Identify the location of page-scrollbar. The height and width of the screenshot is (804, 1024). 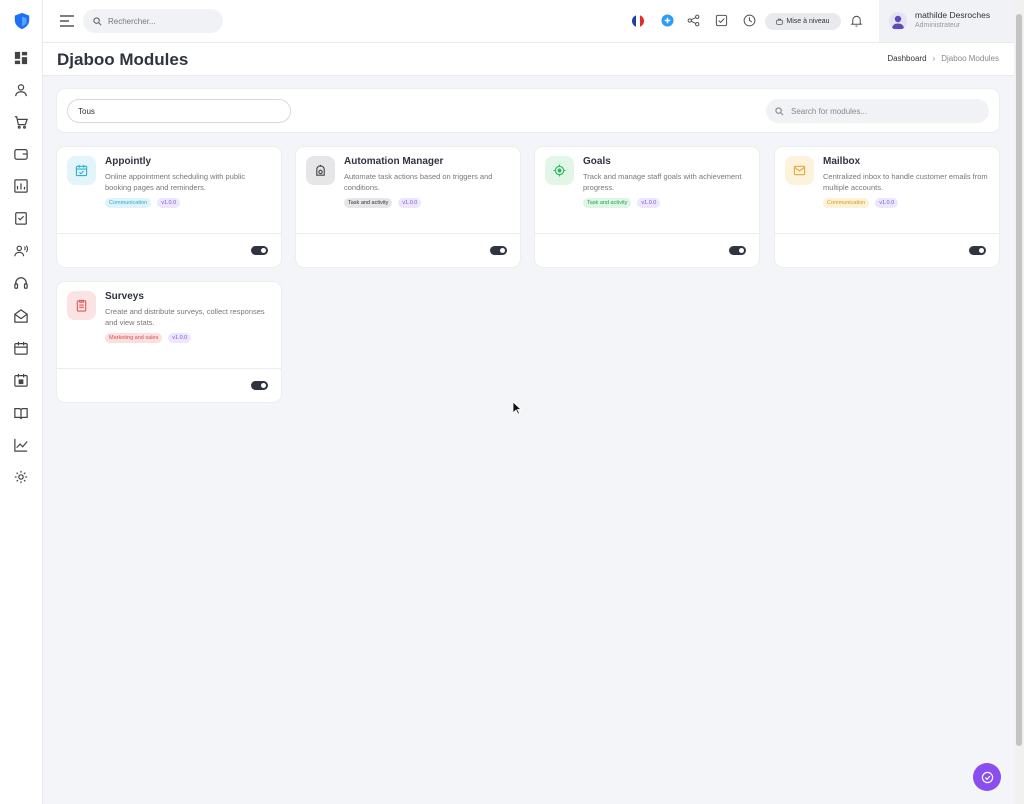
(1019, 402).